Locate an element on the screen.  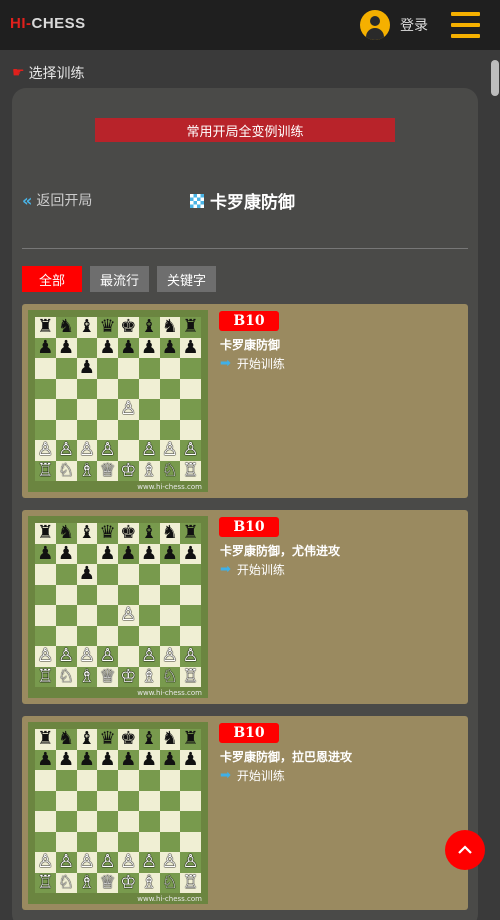
board-watermark: www.hi-chess.com is located at coordinates (169, 899).